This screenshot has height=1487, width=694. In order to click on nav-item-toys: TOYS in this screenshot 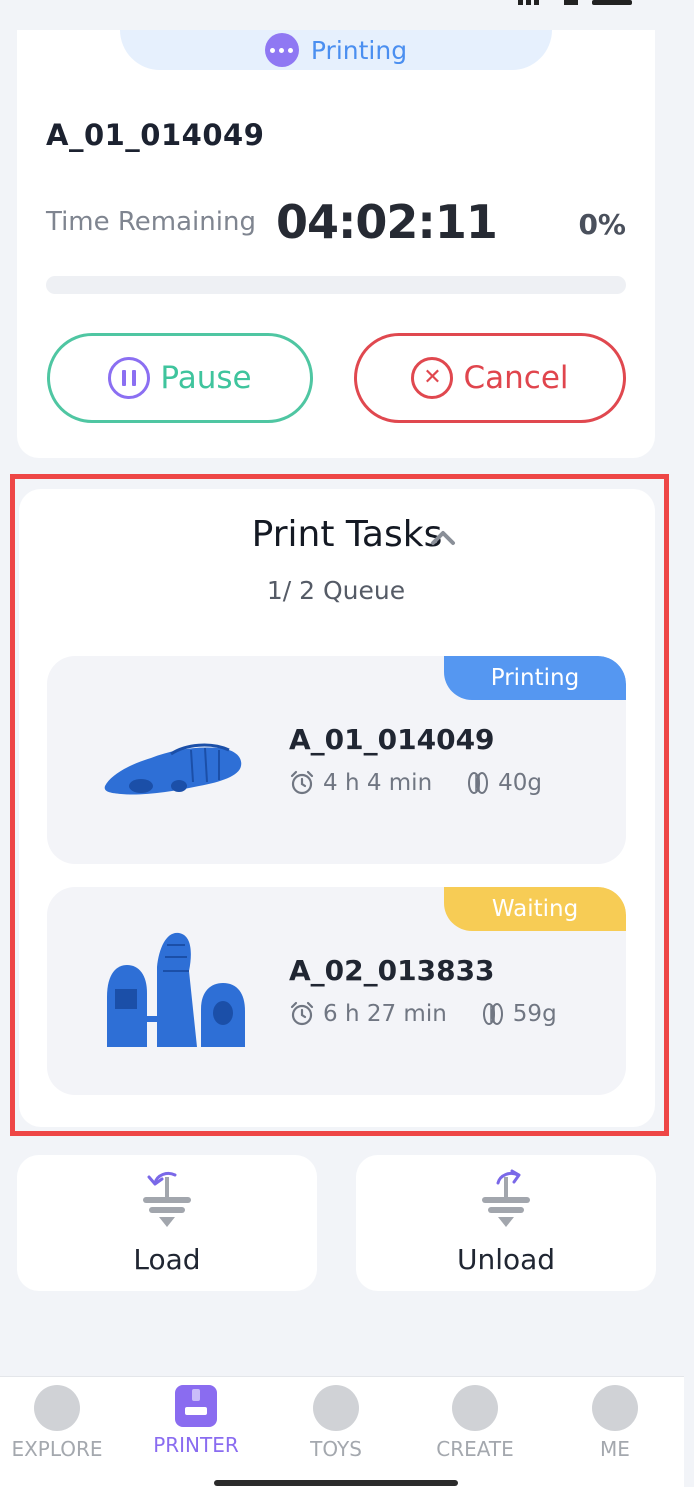, I will do `click(336, 1423)`.